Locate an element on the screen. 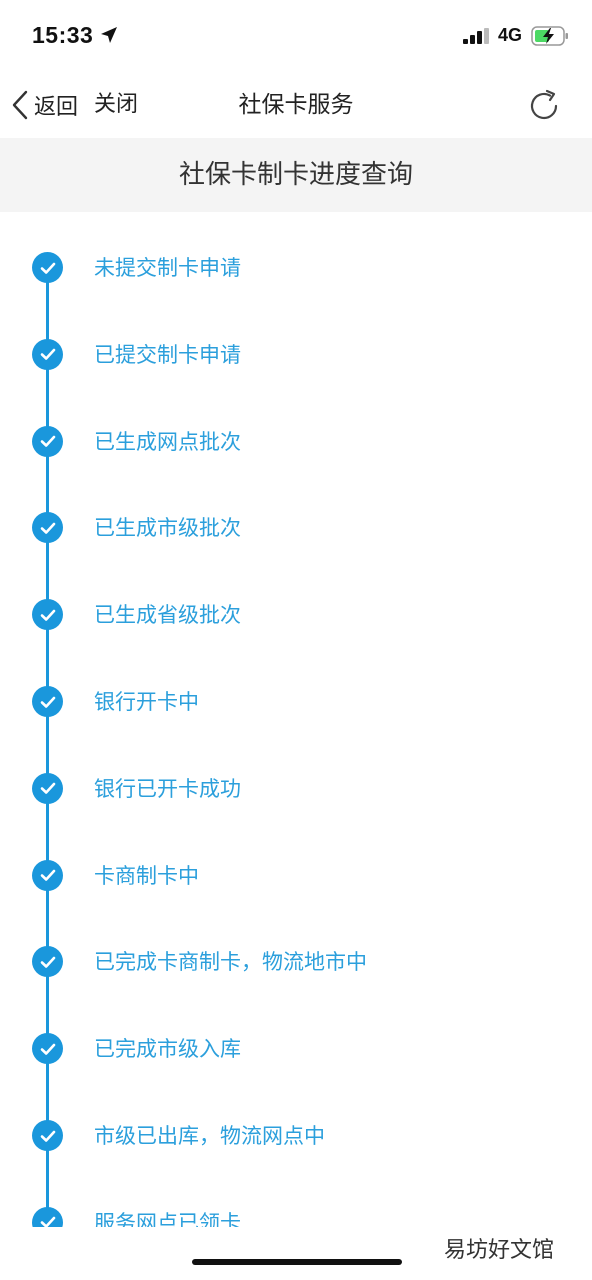 Image resolution: width=592 pixels, height=1280 pixels. nav-bar: 返回 关闭 社保卡服务 is located at coordinates (296, 105).